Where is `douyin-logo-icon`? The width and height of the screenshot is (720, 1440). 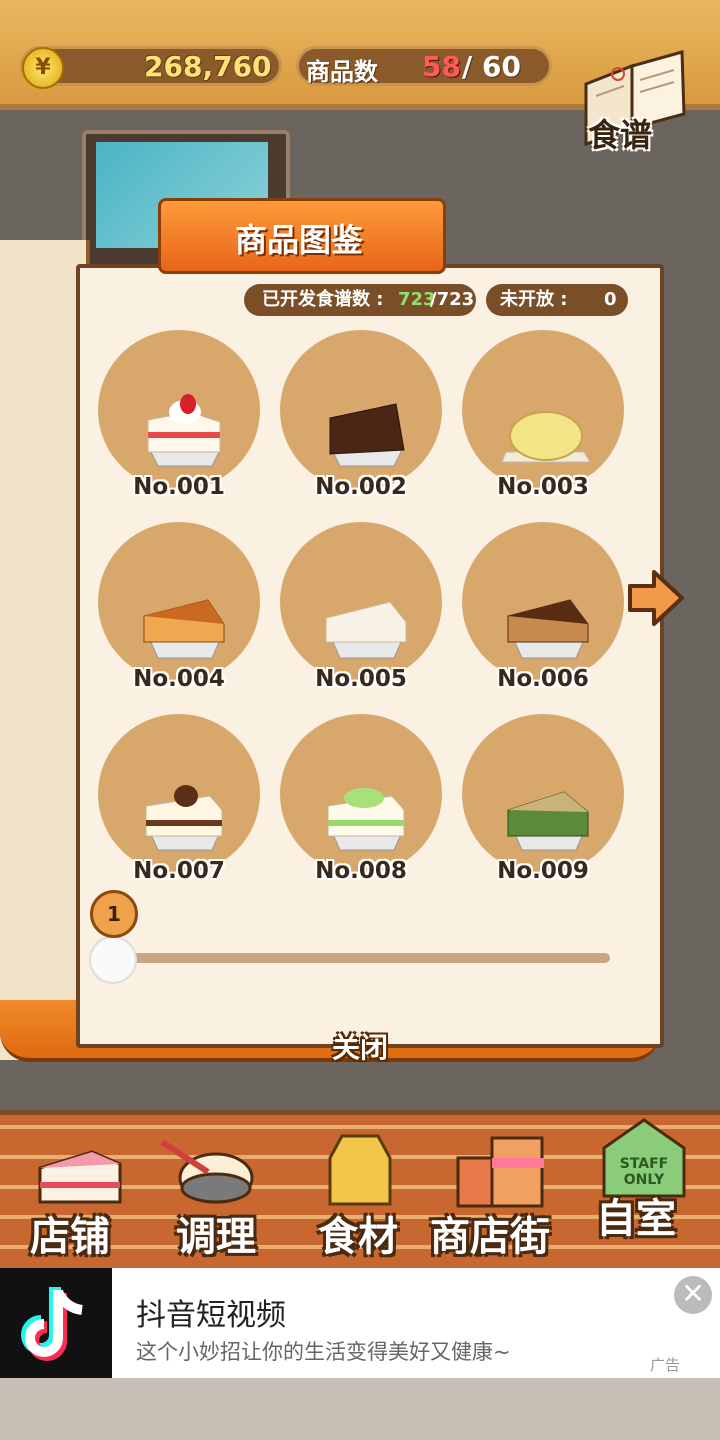 douyin-logo-icon is located at coordinates (56, 1323).